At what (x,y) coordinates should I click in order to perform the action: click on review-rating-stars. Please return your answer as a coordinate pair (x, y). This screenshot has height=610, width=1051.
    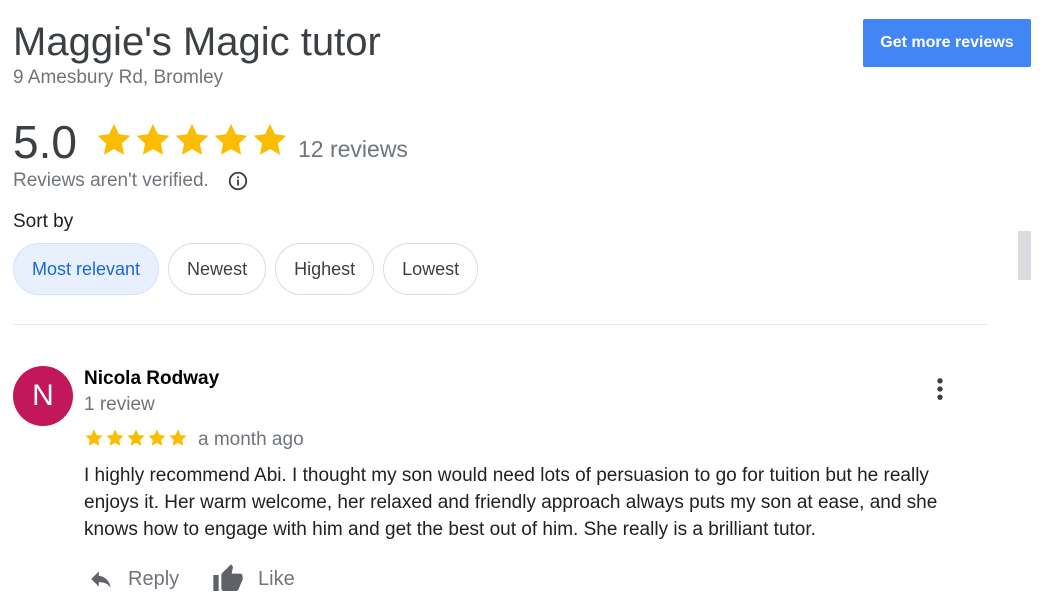
    Looking at the image, I should click on (136, 438).